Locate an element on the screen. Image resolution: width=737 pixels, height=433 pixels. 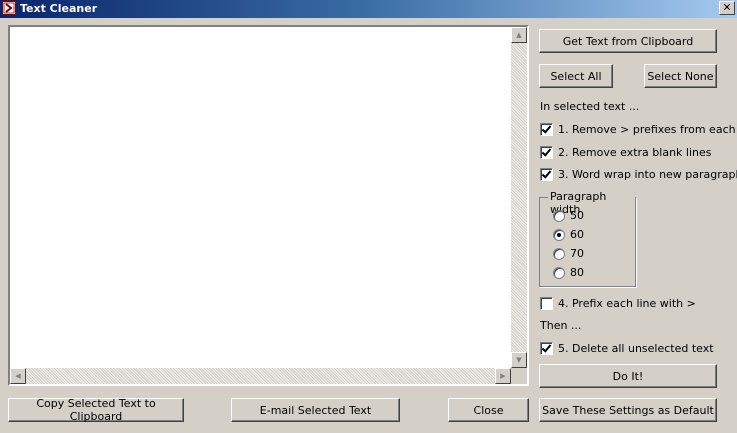
scroll-left-arrow-icon: ◀ is located at coordinates (18, 376).